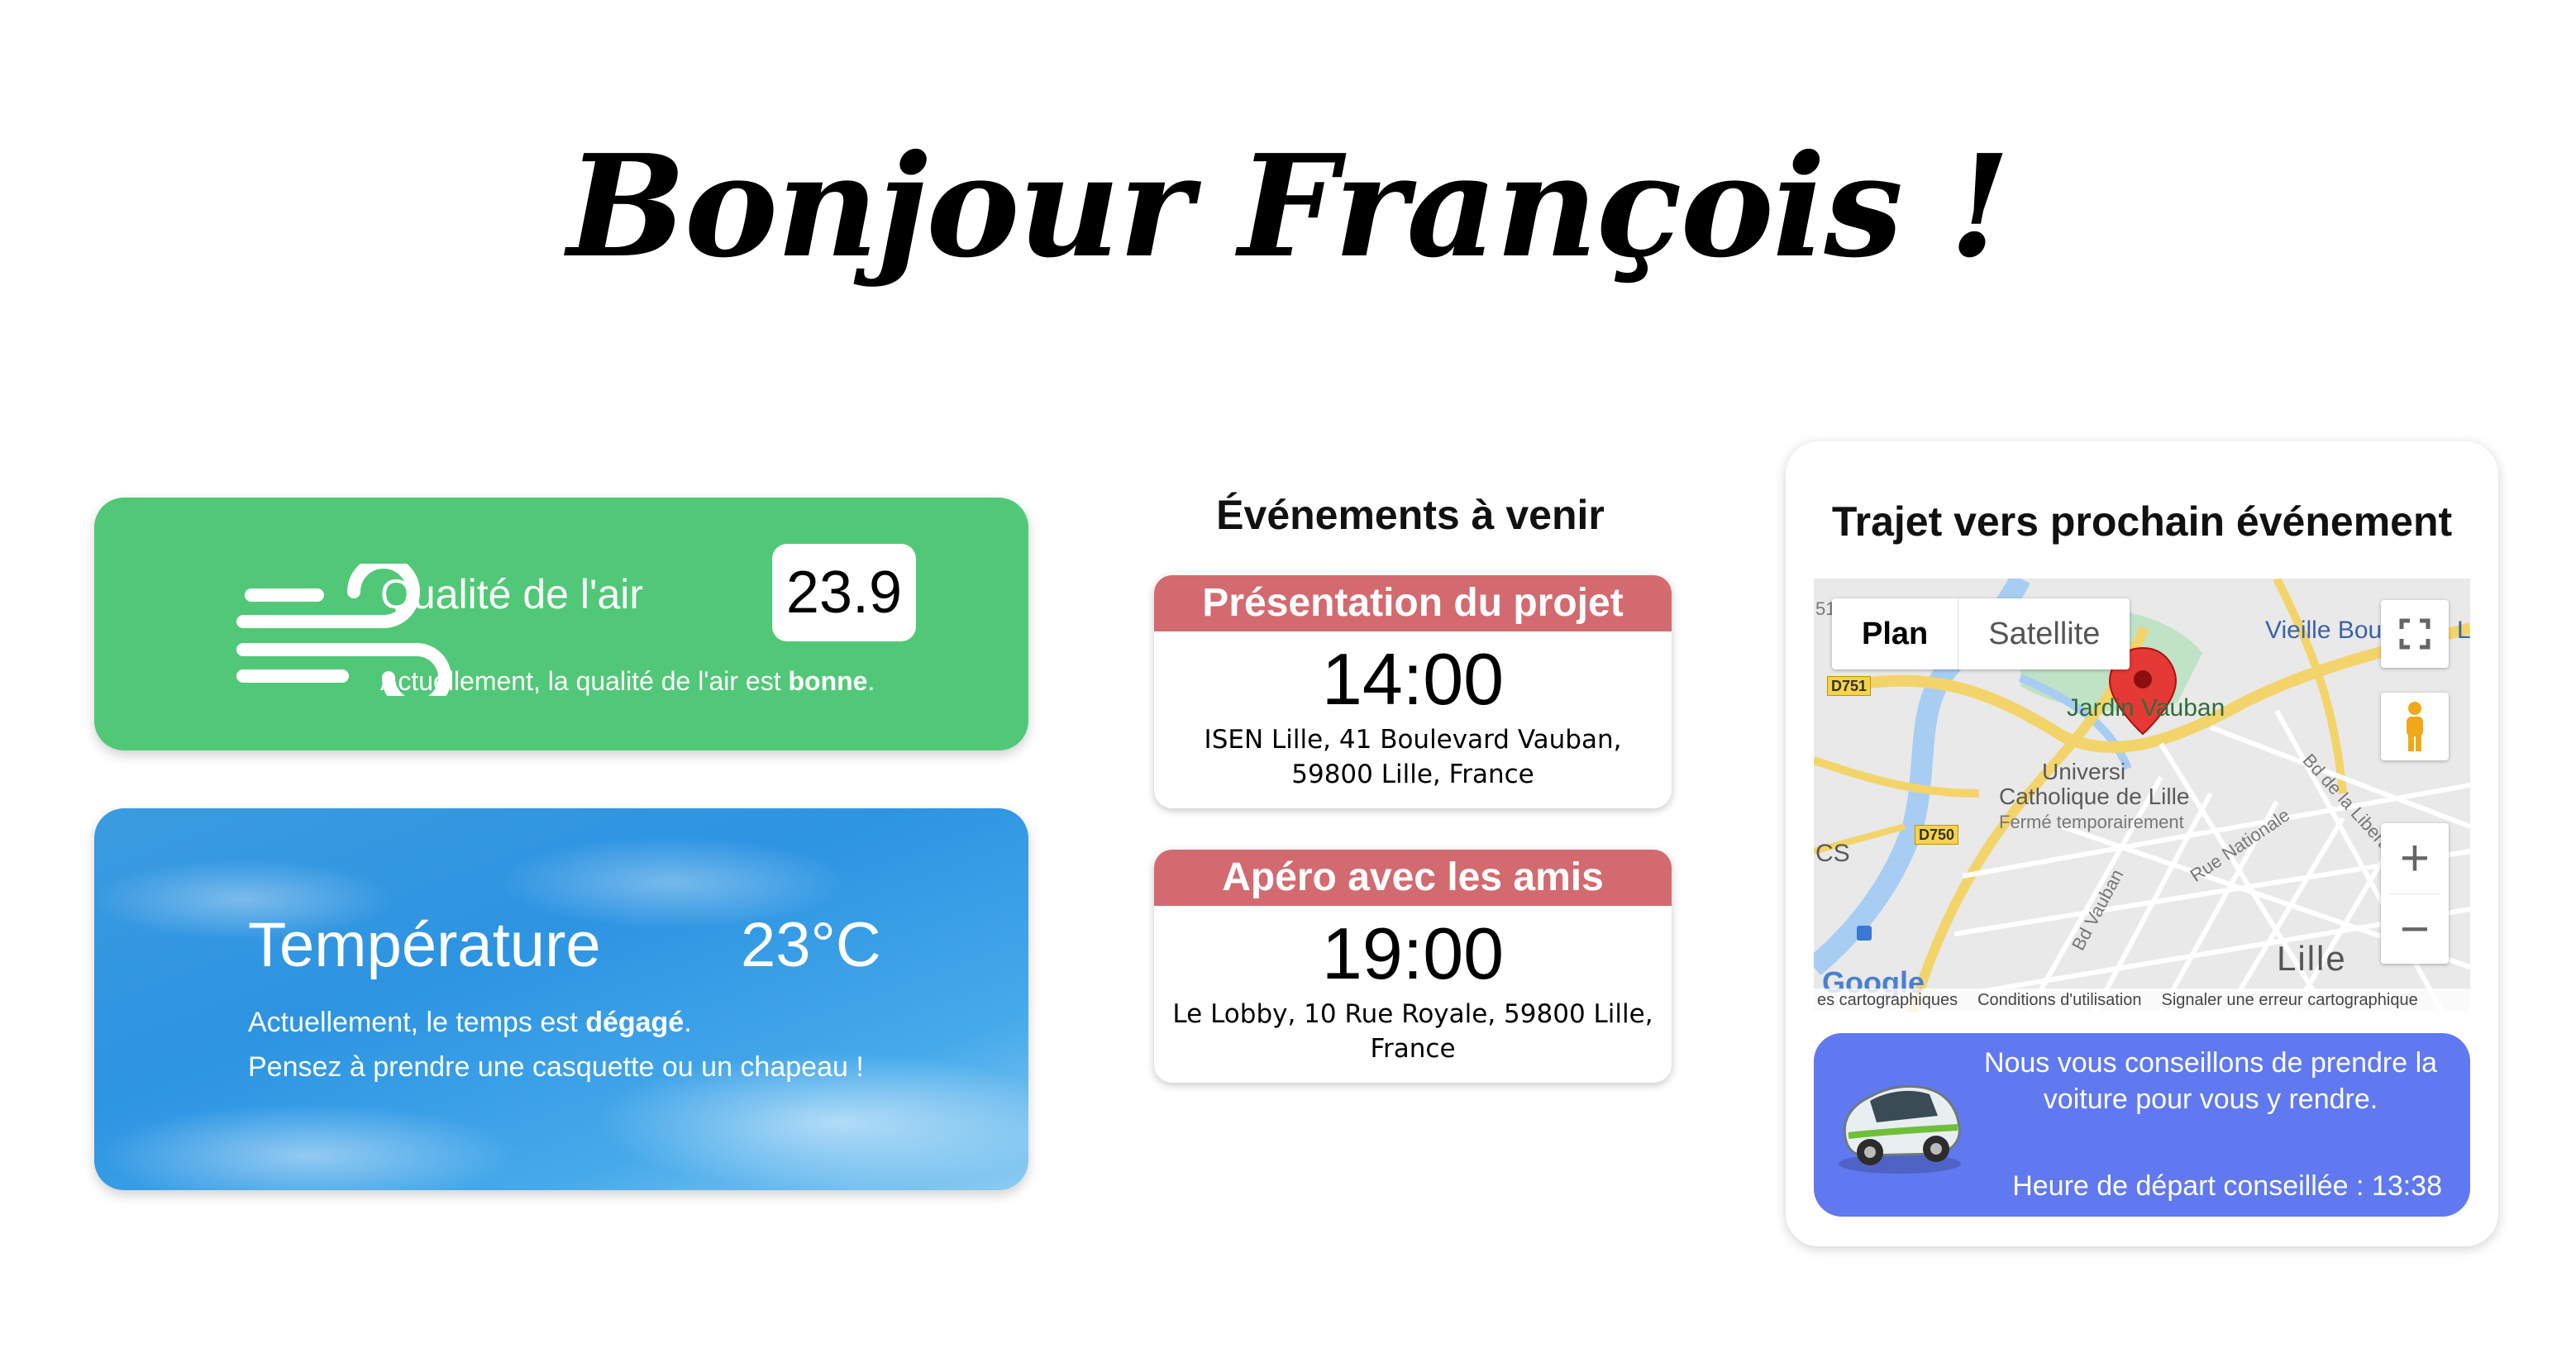 The height and width of the screenshot is (1372, 2576). What do you see at coordinates (424, 945) in the screenshot?
I see `temperature-title: Température` at bounding box center [424, 945].